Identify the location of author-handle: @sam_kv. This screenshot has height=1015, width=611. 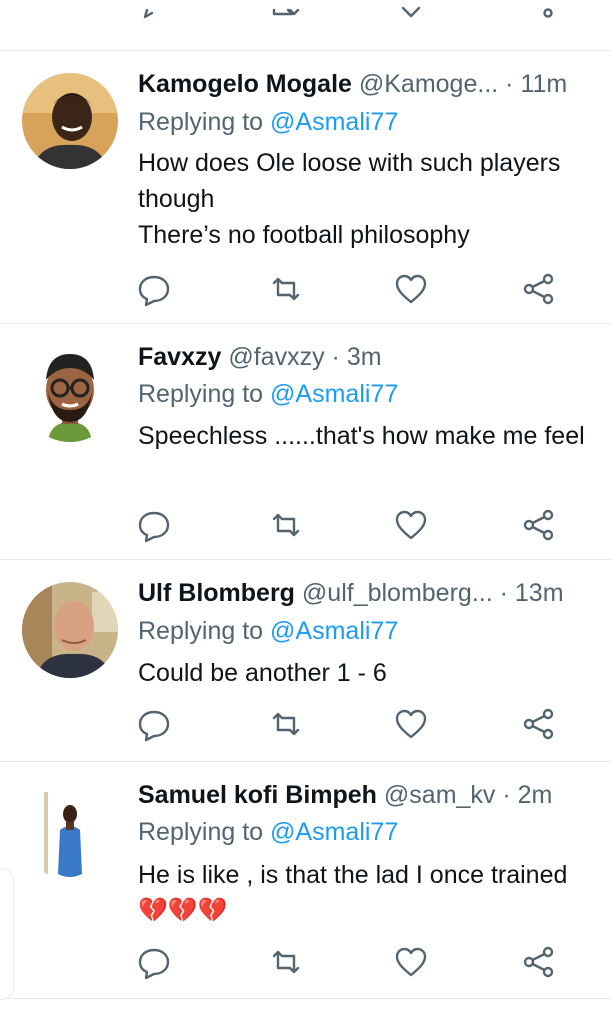
(440, 795).